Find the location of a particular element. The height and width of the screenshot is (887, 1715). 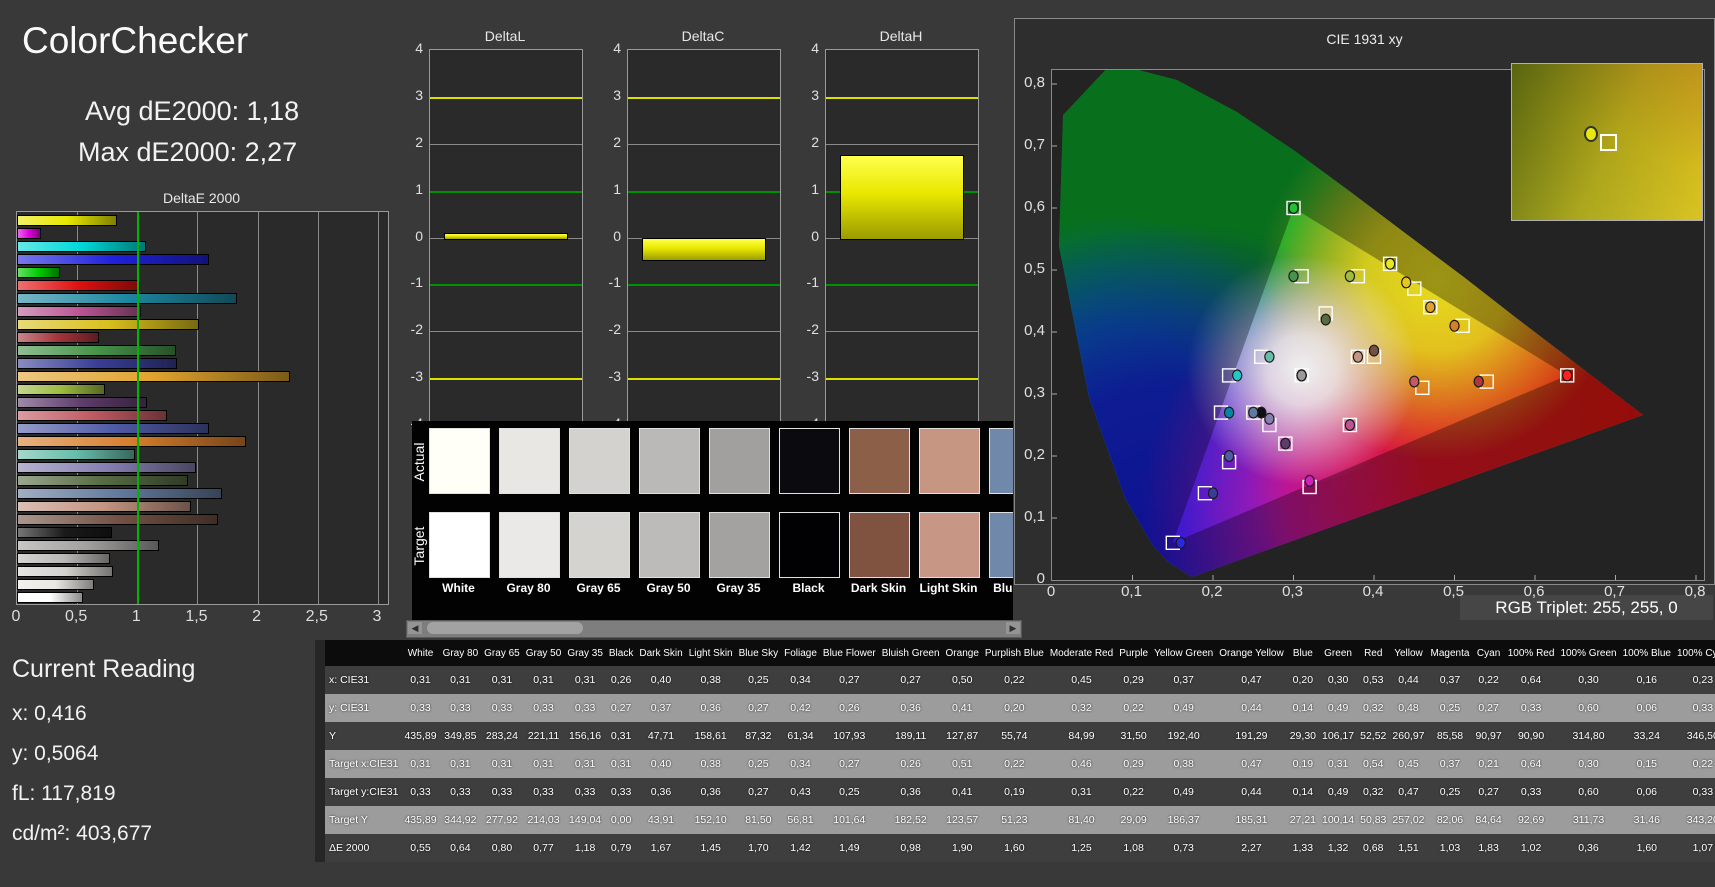

column-header: Blue Flower is located at coordinates (849, 653).